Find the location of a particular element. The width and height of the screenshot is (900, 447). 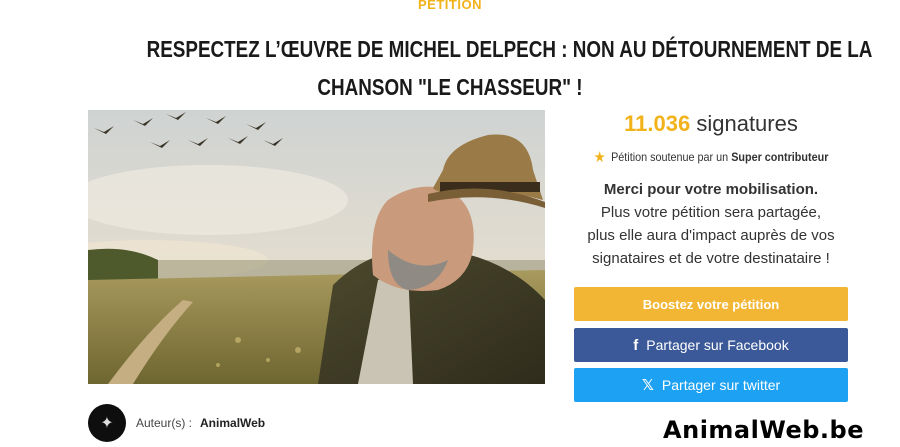

thanks-line-3: signataires et de votre destinataire ! is located at coordinates (711, 258).